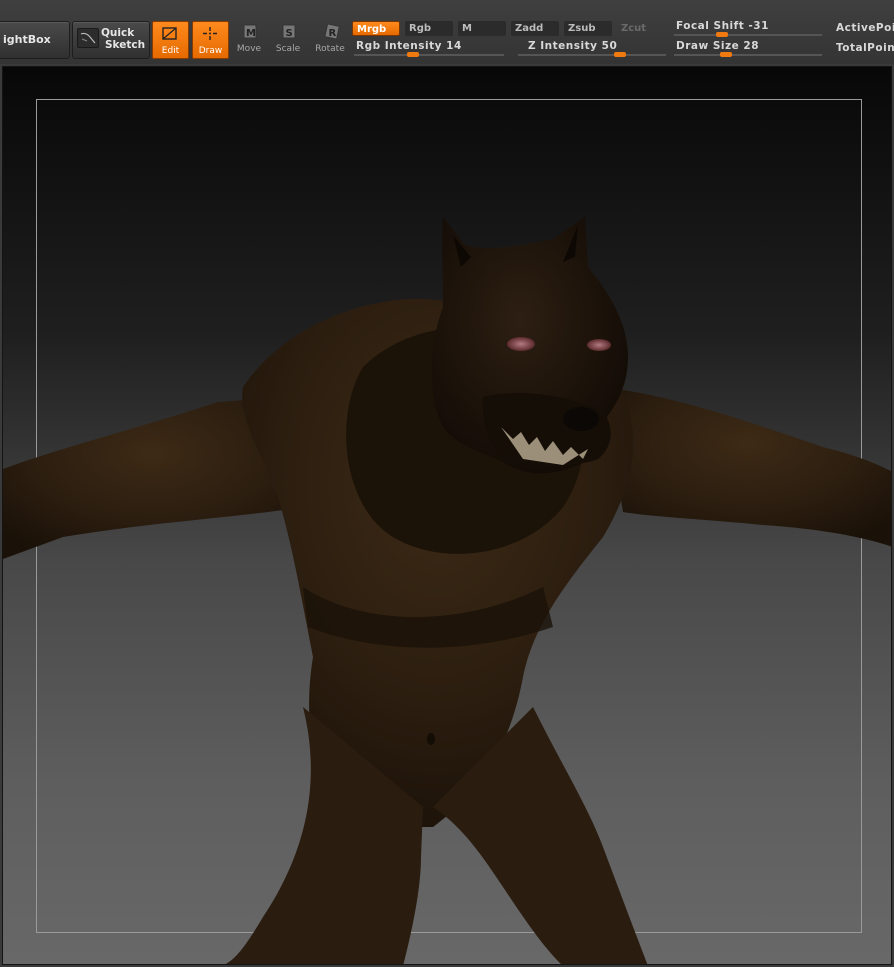 This screenshot has width=894, height=967. I want to click on draw-button: Draw, so click(210, 40).